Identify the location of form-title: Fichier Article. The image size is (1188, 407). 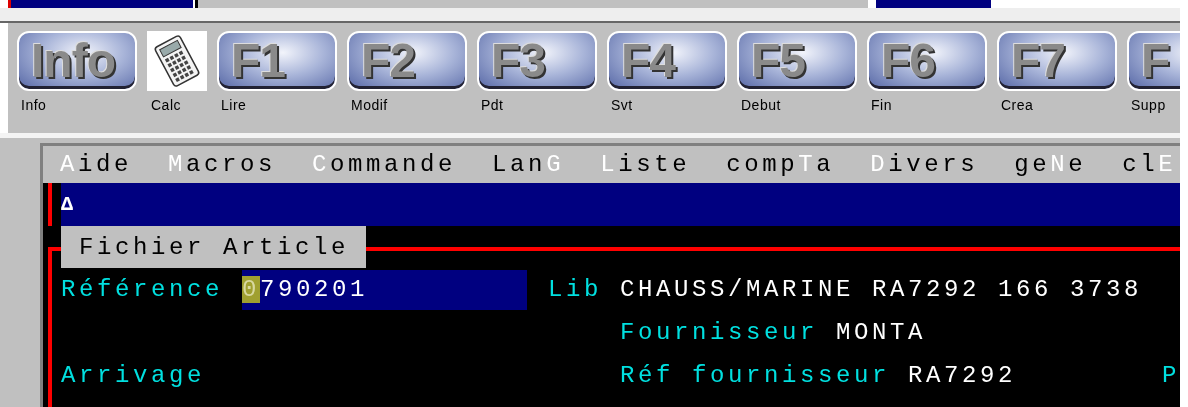
(213, 247).